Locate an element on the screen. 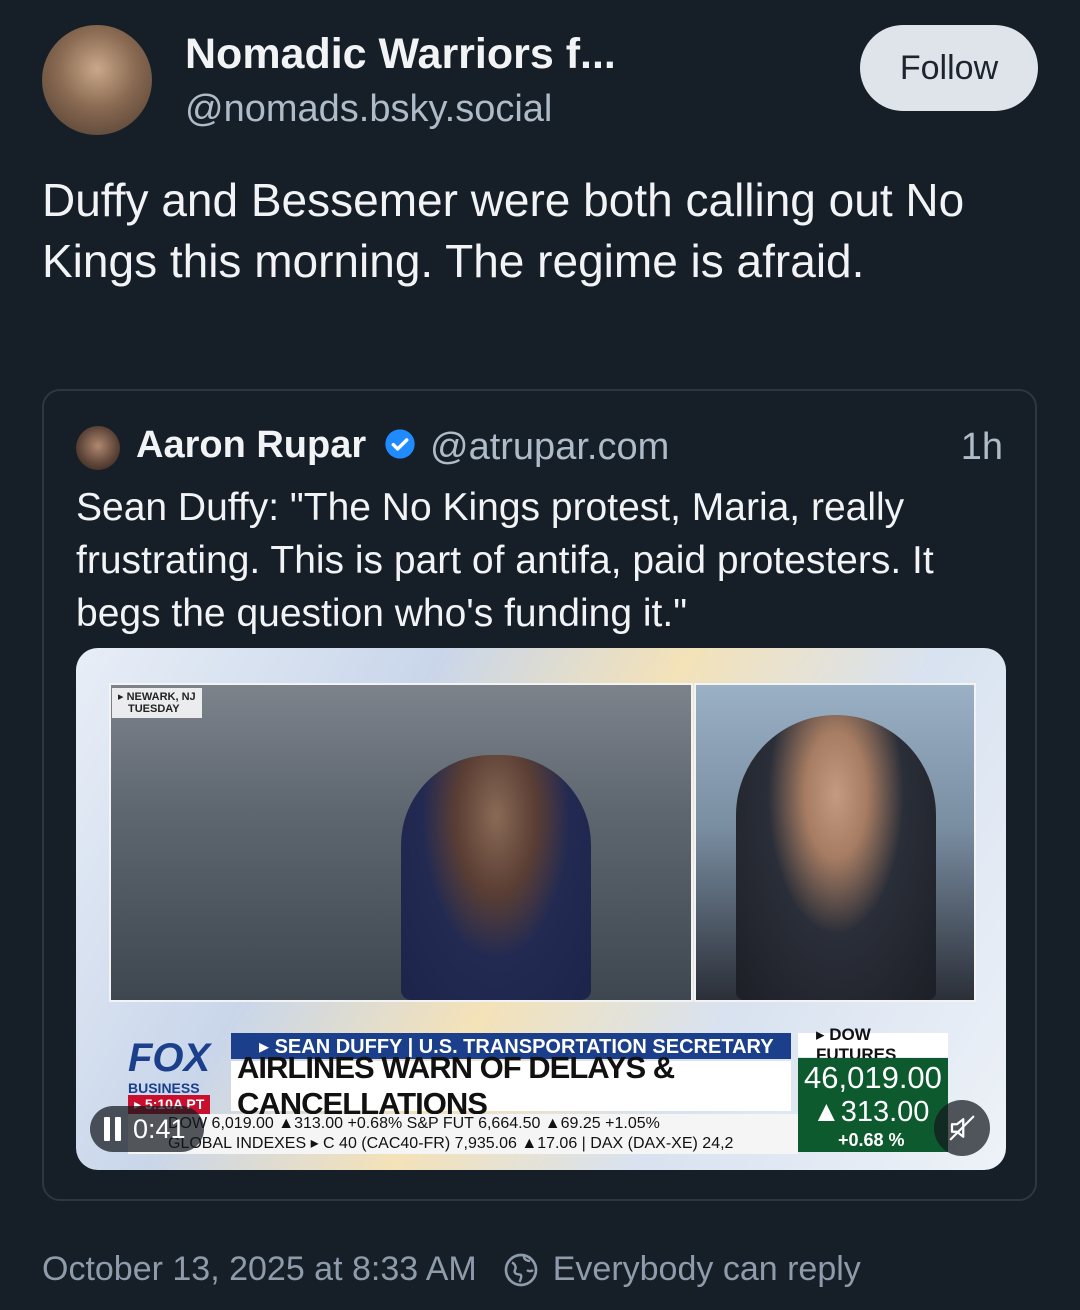  video-frame-airport is located at coordinates (401, 842).